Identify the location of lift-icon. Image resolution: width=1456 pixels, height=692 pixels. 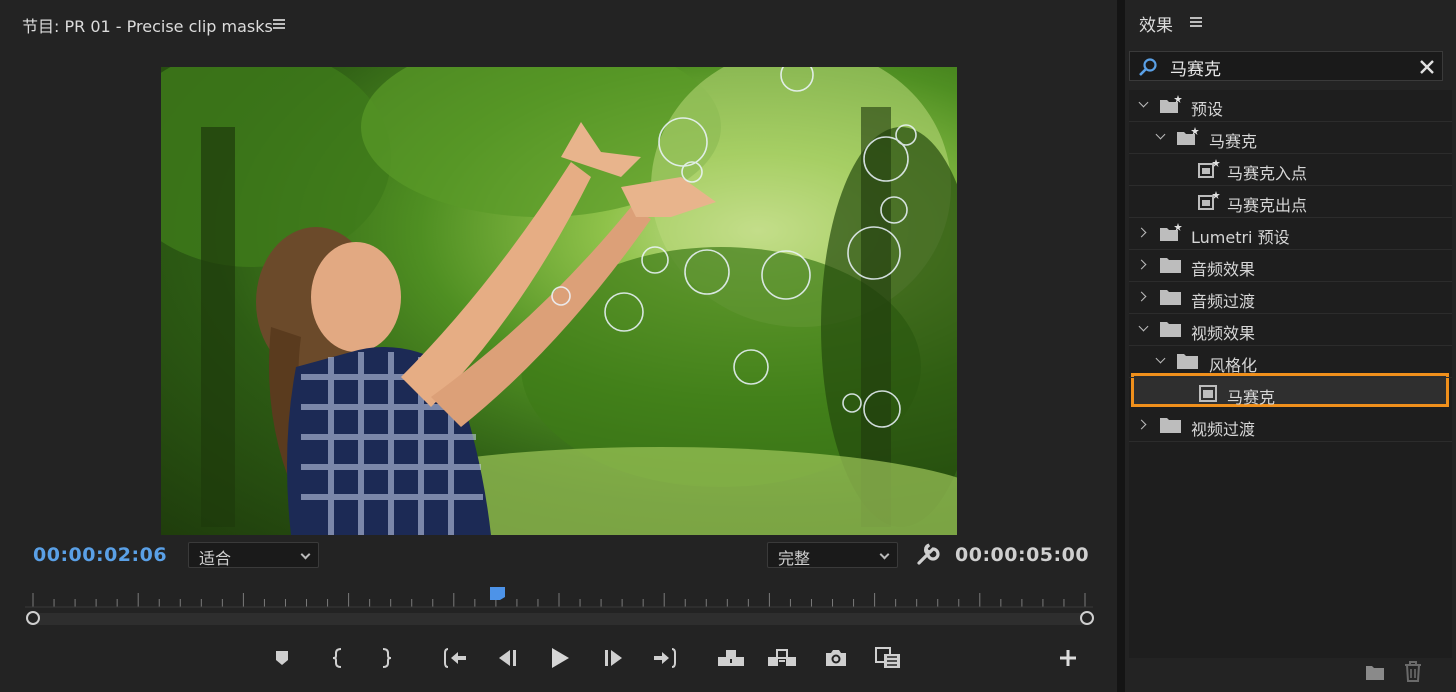
(731, 658).